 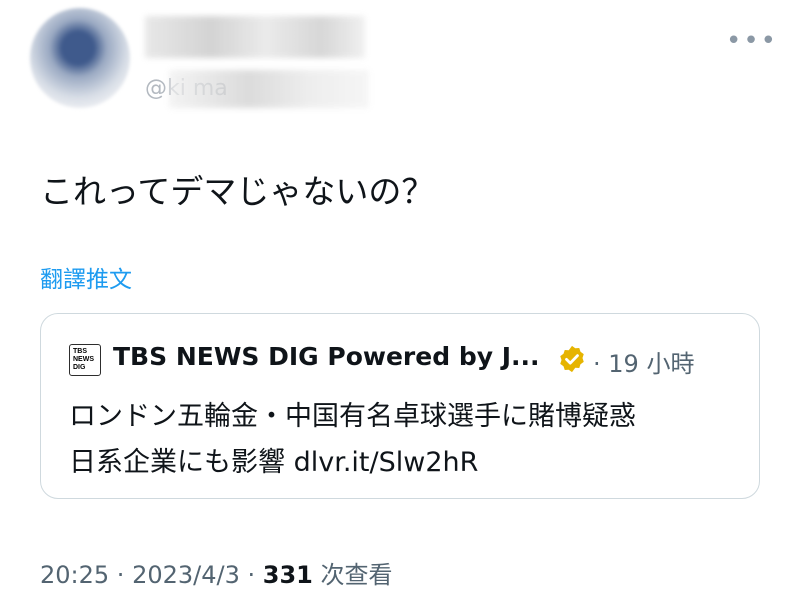 What do you see at coordinates (80, 58) in the screenshot?
I see `avatar` at bounding box center [80, 58].